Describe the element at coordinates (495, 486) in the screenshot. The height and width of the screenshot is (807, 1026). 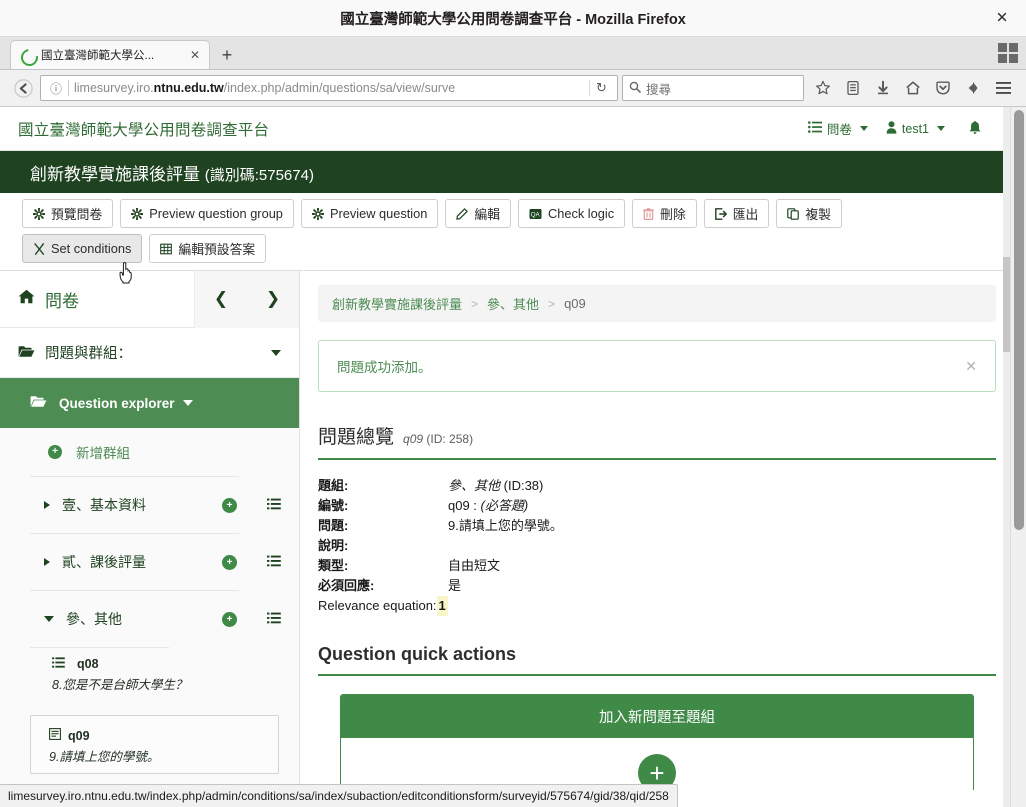
I see `detail-value: 參、其他 (ID:38)` at that location.